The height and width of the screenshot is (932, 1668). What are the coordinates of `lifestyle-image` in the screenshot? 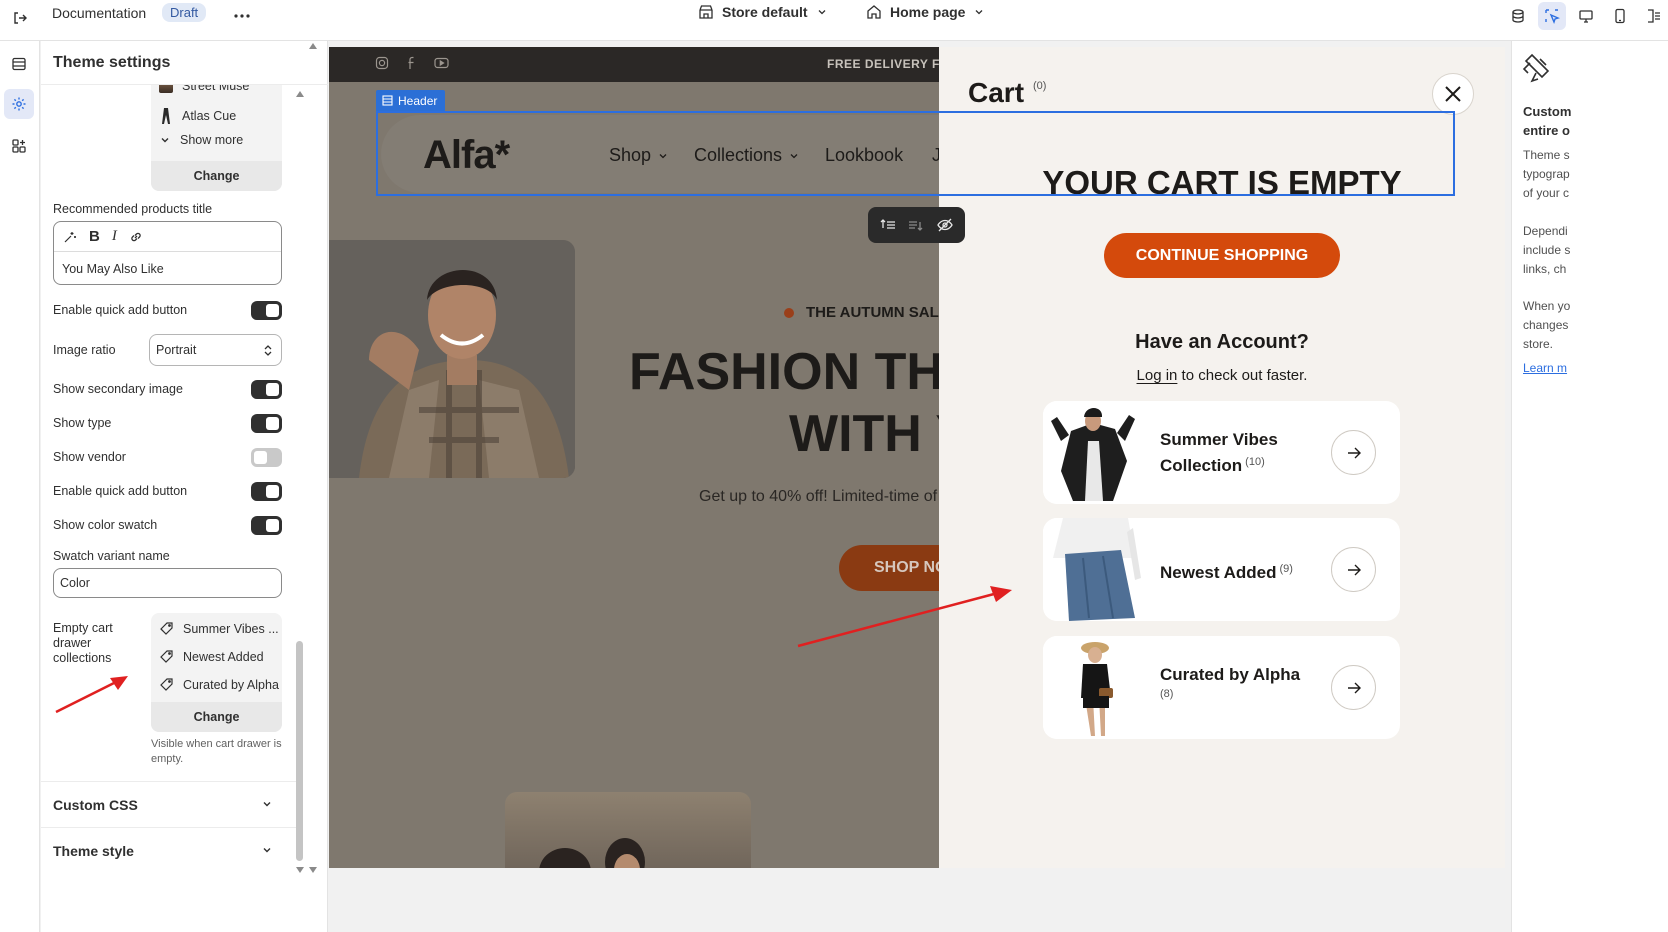 It's located at (628, 830).